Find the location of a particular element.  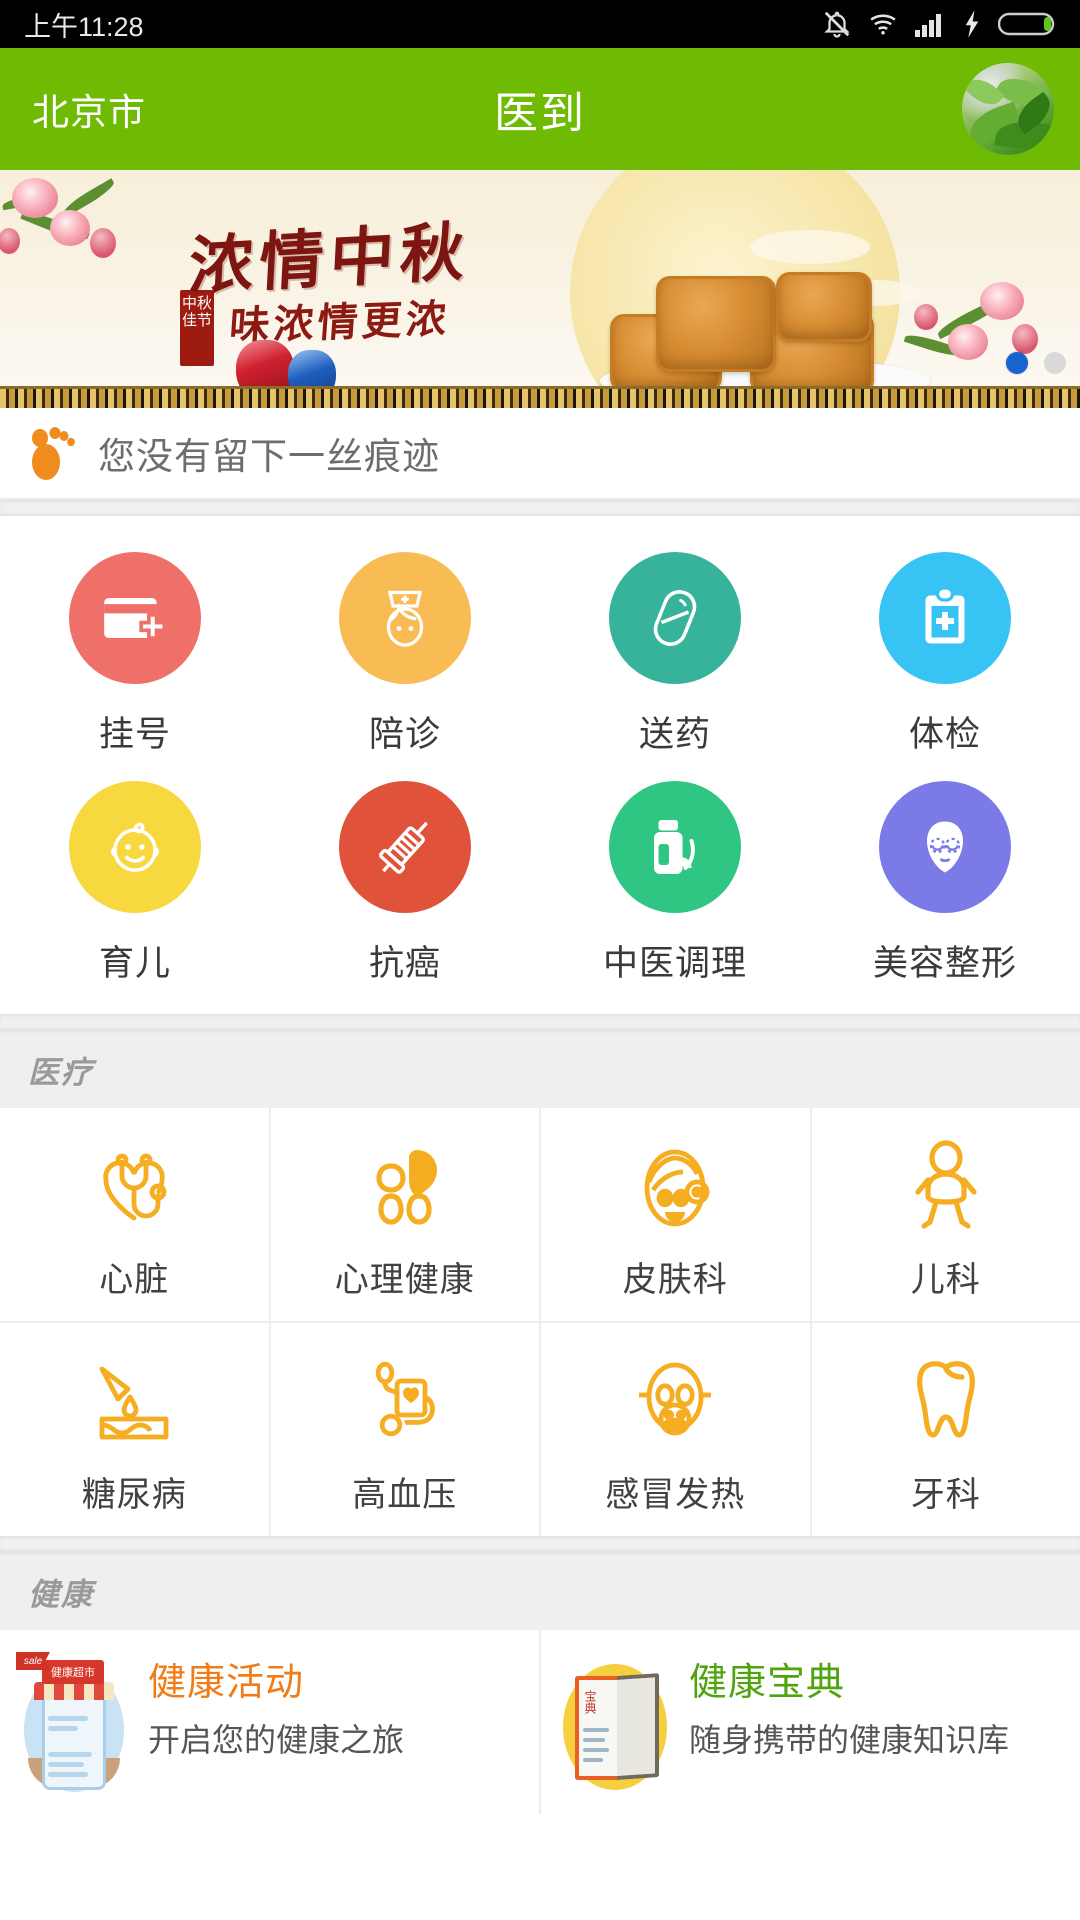

section-header-medical: 医疗 is located at coordinates (540, 1069).